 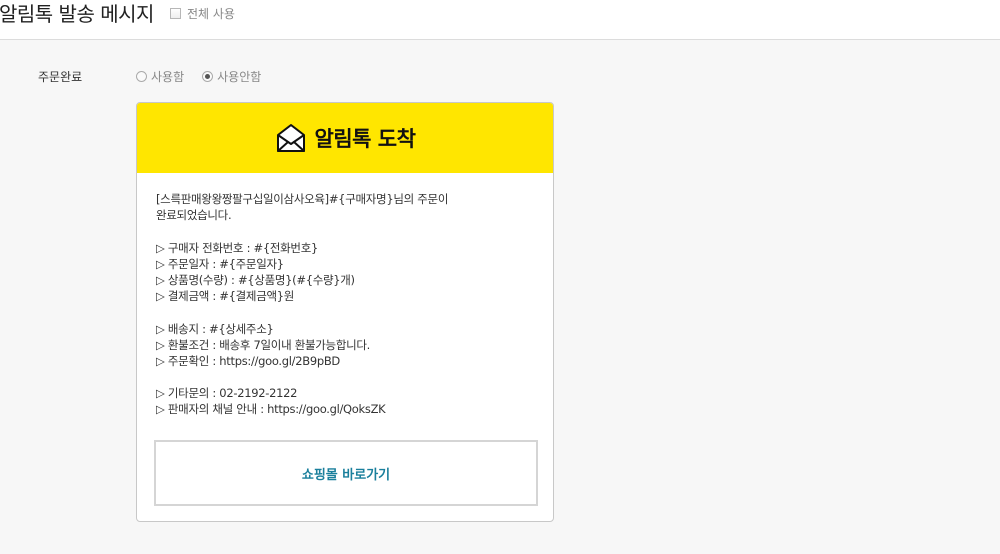 I want to click on radio-use, so click(x=141, y=76).